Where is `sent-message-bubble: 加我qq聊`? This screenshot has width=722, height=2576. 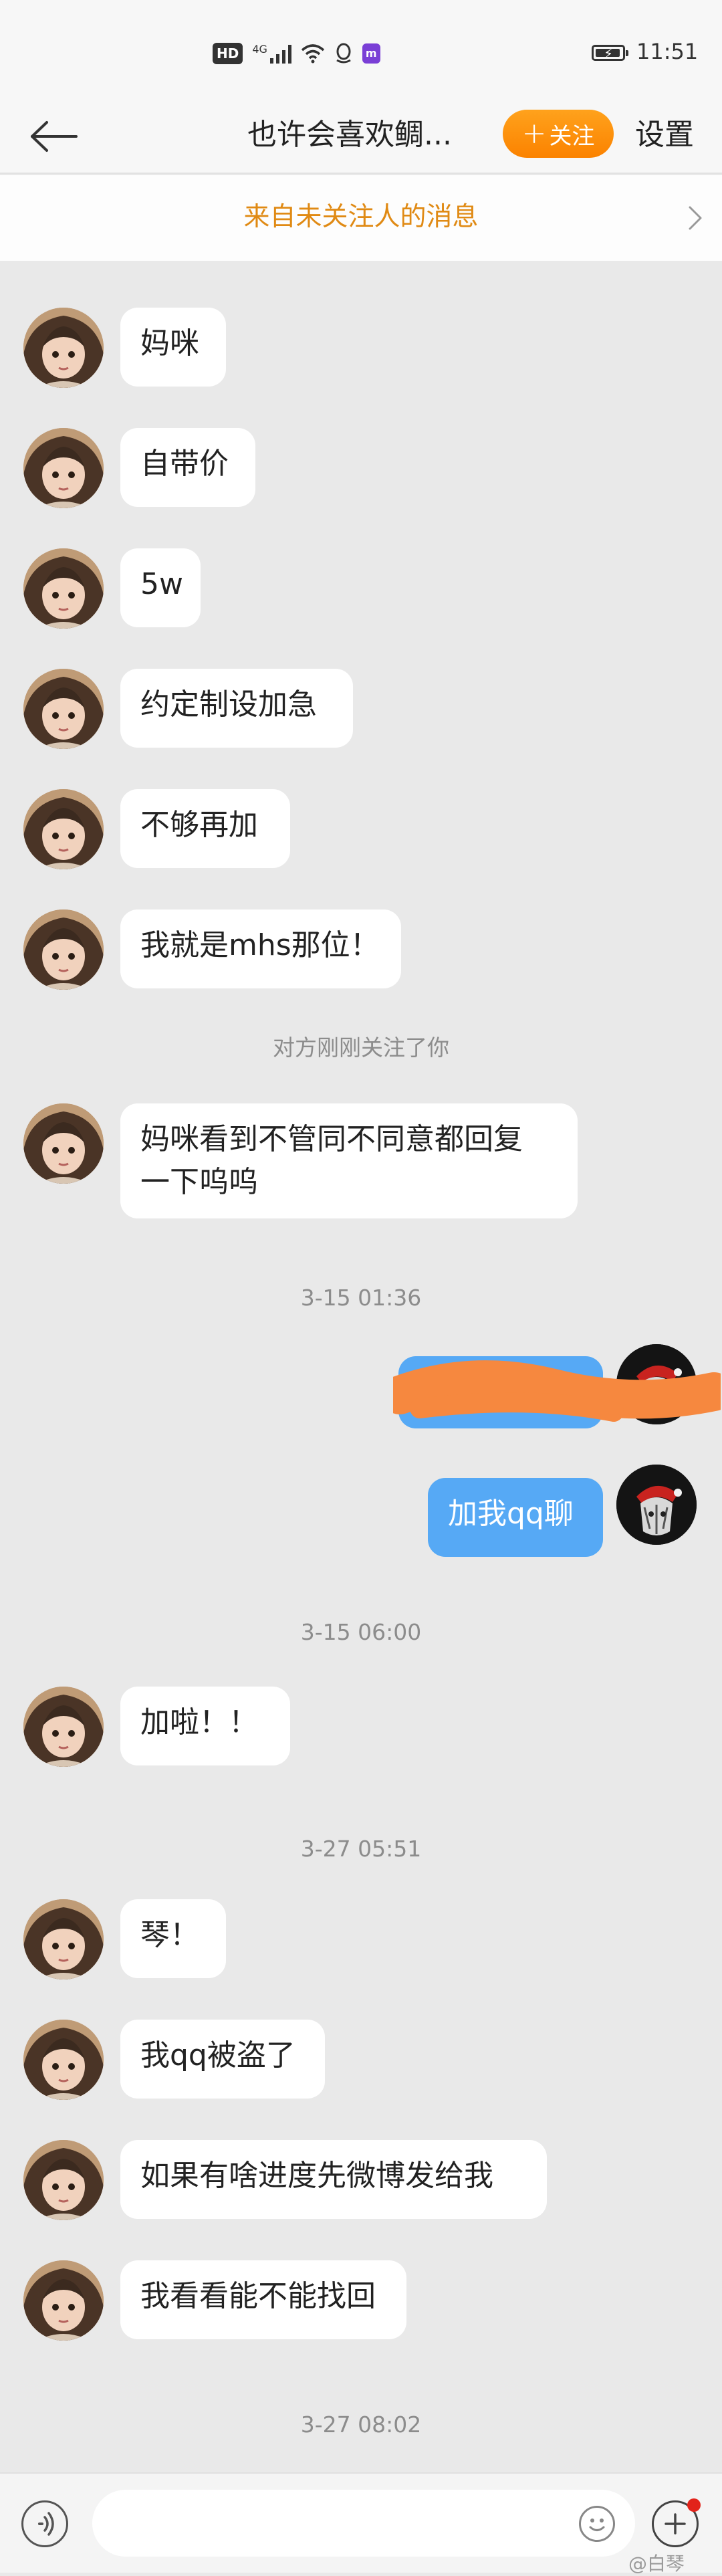
sent-message-bubble: 加我qq聊 is located at coordinates (515, 1518).